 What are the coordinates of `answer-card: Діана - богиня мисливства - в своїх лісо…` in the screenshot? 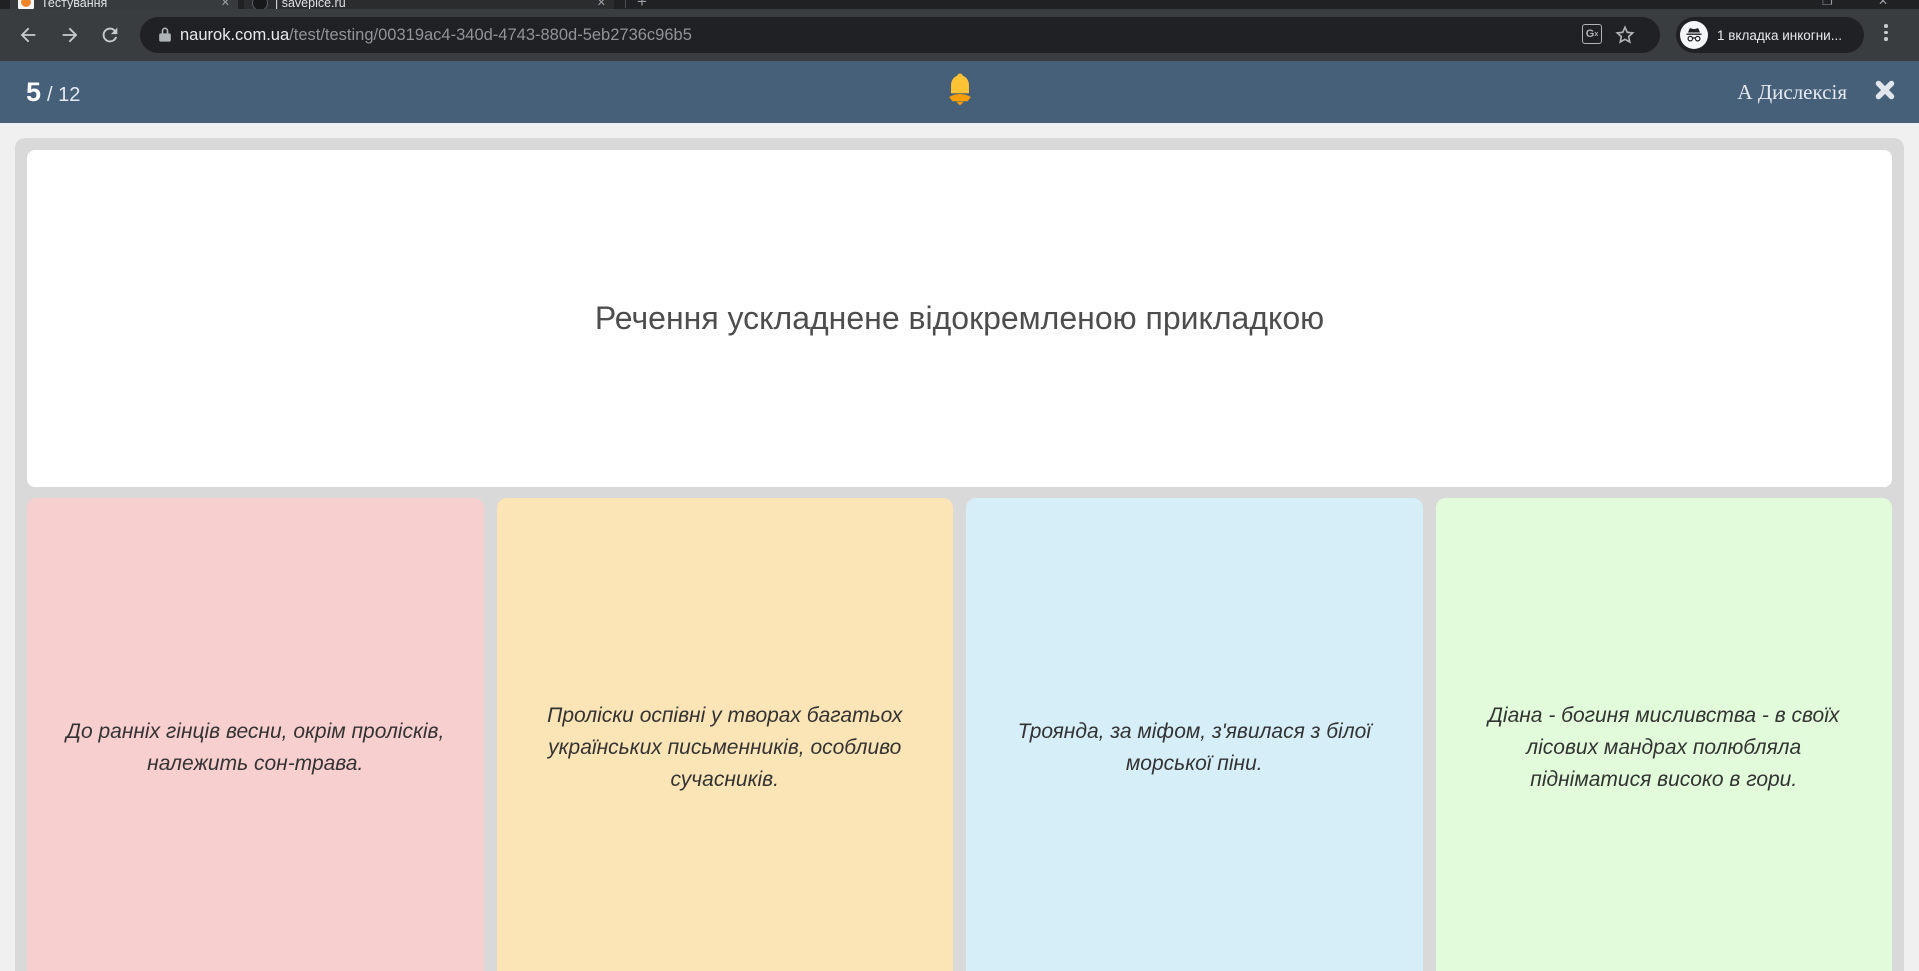 It's located at (1663, 734).